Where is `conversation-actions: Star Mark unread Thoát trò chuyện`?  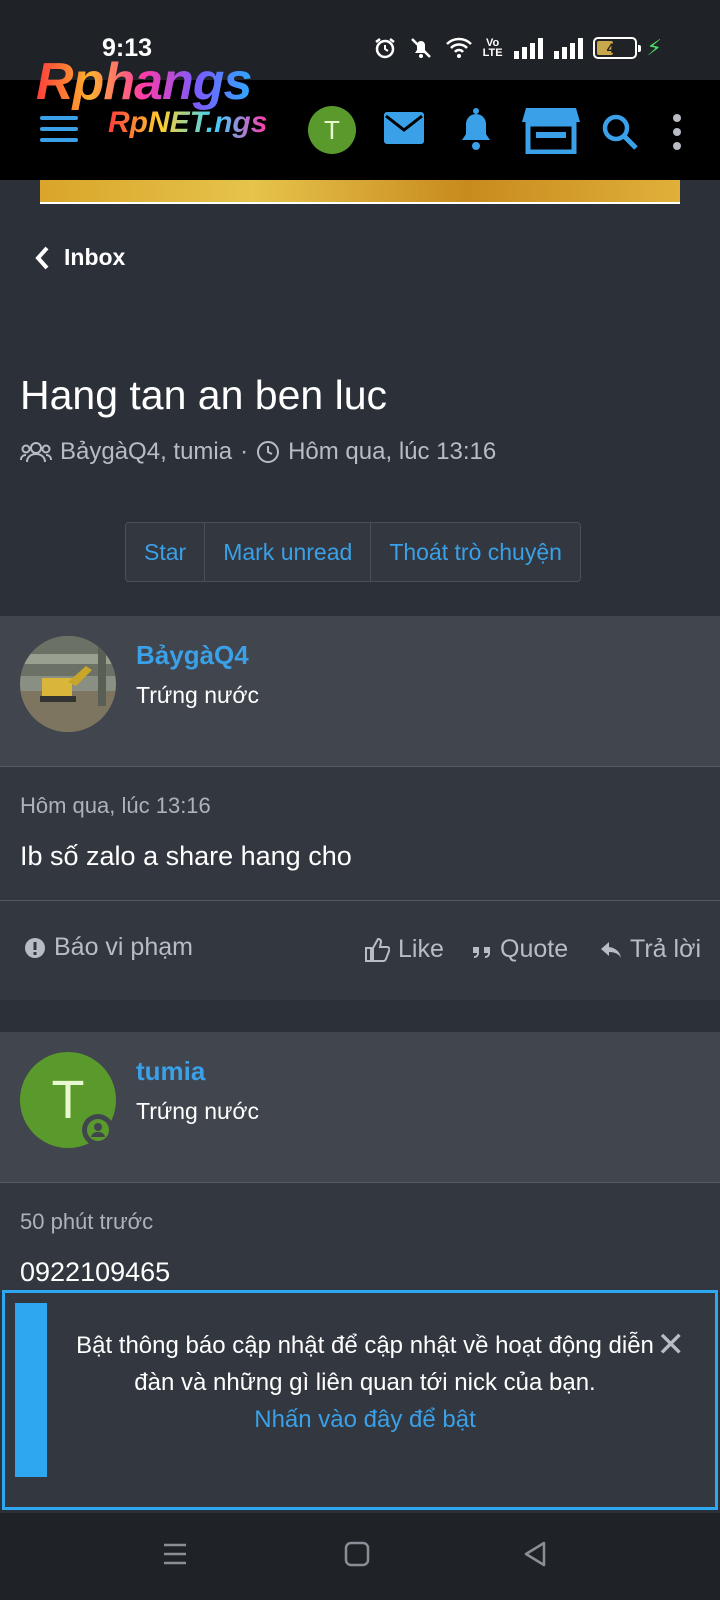 conversation-actions: Star Mark unread Thoát trò chuyện is located at coordinates (353, 552).